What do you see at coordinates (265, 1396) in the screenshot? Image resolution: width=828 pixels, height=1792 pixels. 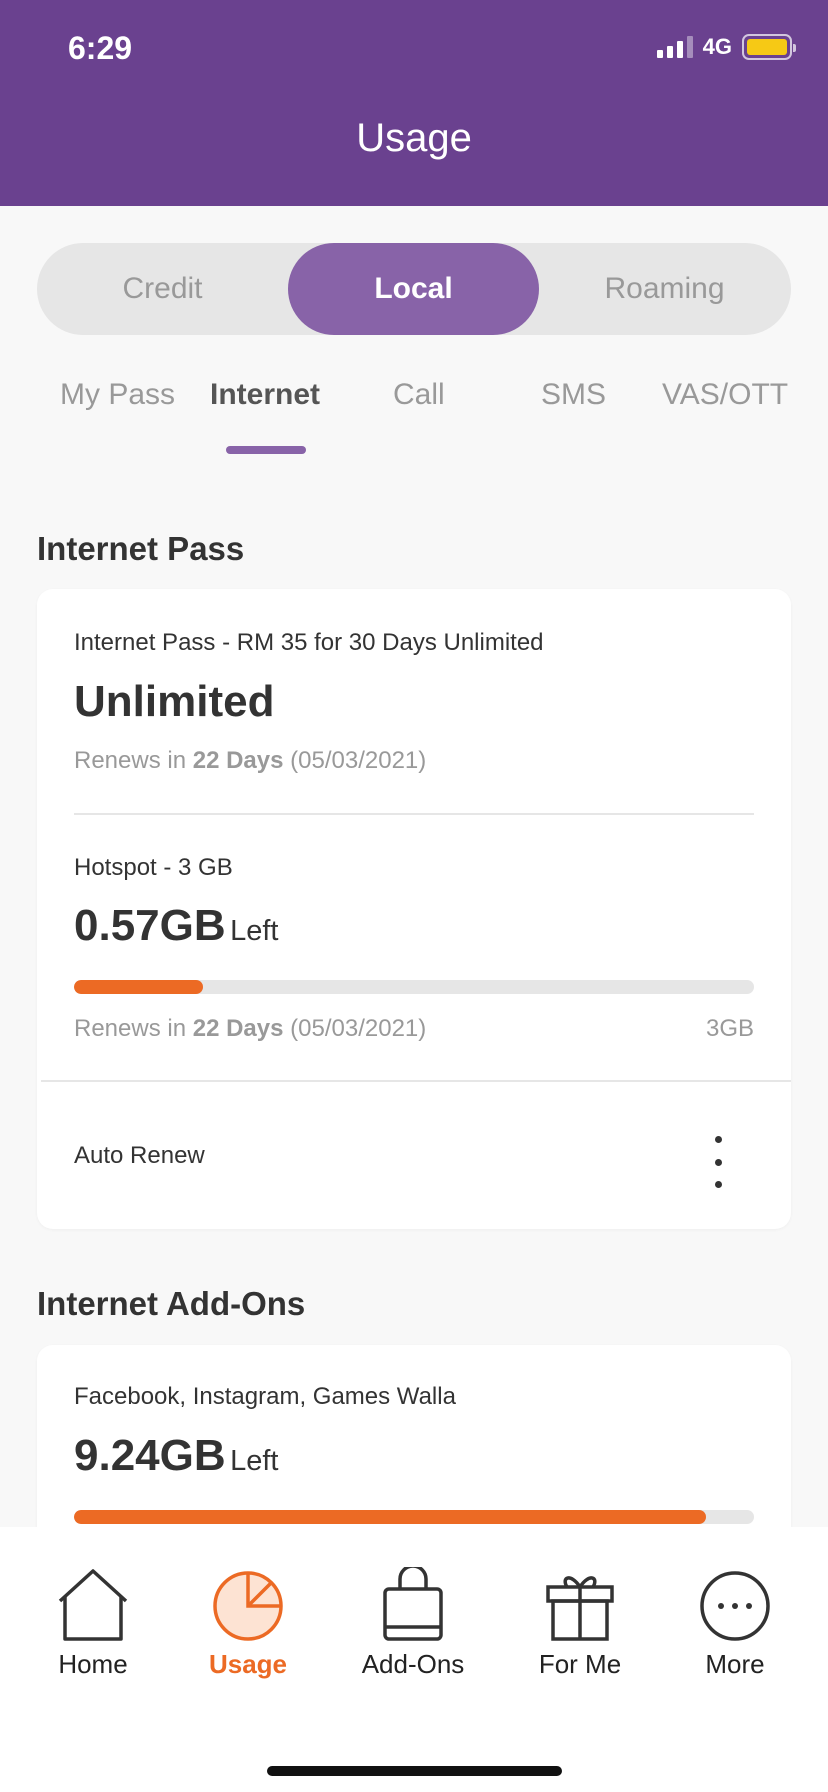 I see `addon-name: Facebook, Instagram, Games Walla` at bounding box center [265, 1396].